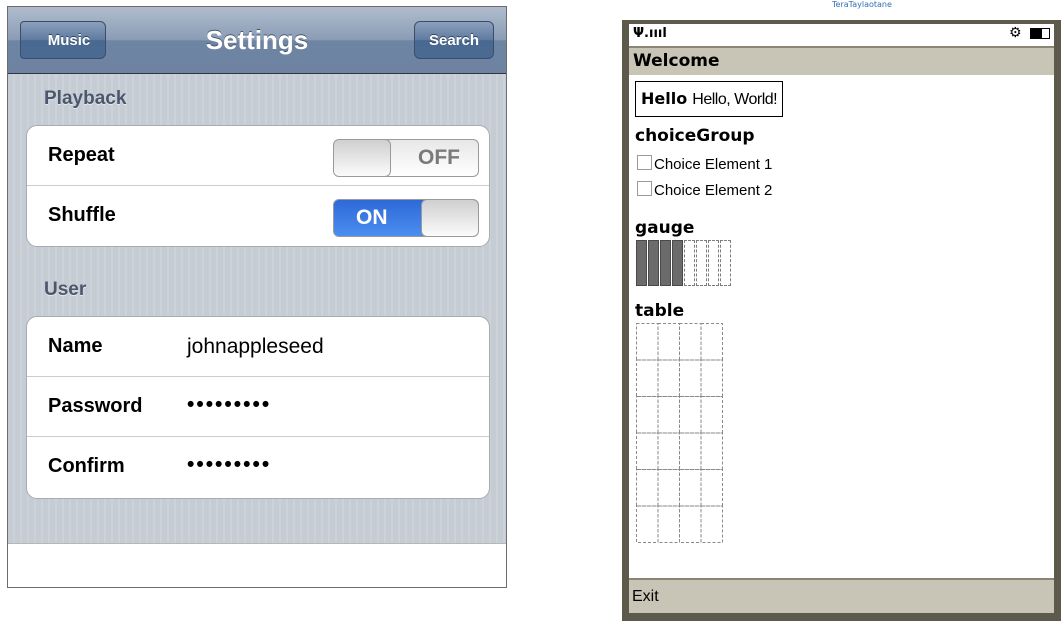 The image size is (1061, 621). Describe the element at coordinates (841, 595) in the screenshot. I see `soft-key-bar: Exit` at that location.